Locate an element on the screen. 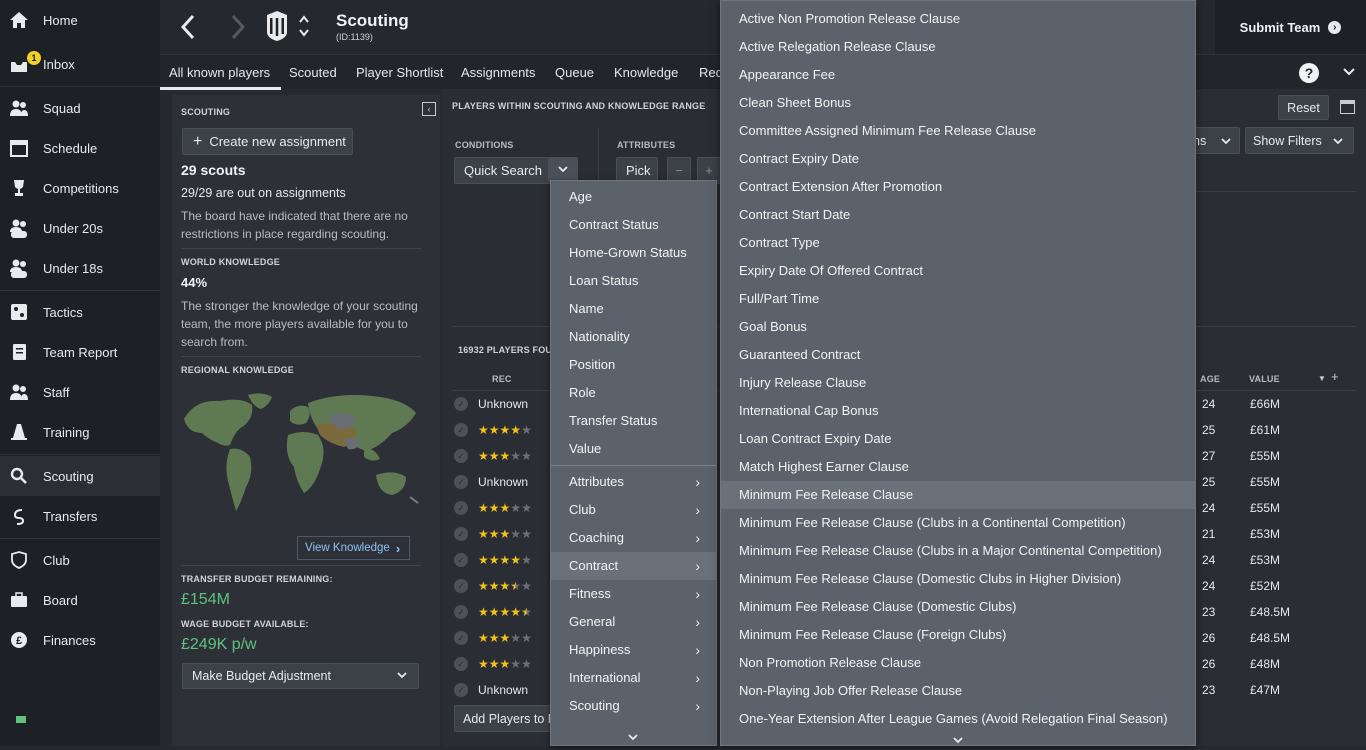 Image resolution: width=1366 pixels, height=750 pixels. submit-team-button: Submit Team › is located at coordinates (1290, 27).